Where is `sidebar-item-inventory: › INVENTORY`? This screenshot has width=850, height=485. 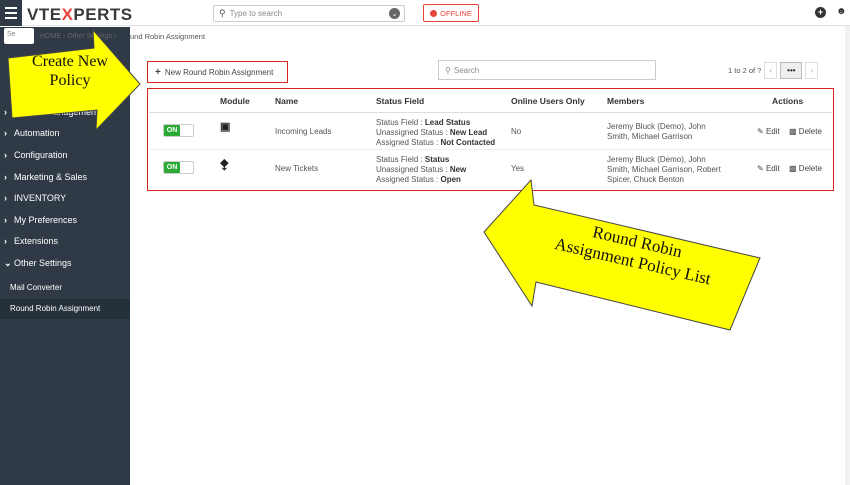 sidebar-item-inventory: › INVENTORY is located at coordinates (65, 198).